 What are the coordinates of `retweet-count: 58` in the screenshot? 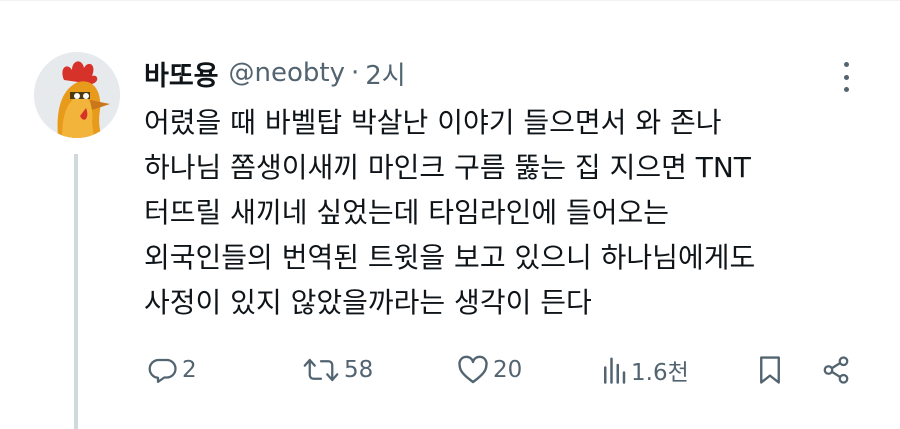 It's located at (359, 370).